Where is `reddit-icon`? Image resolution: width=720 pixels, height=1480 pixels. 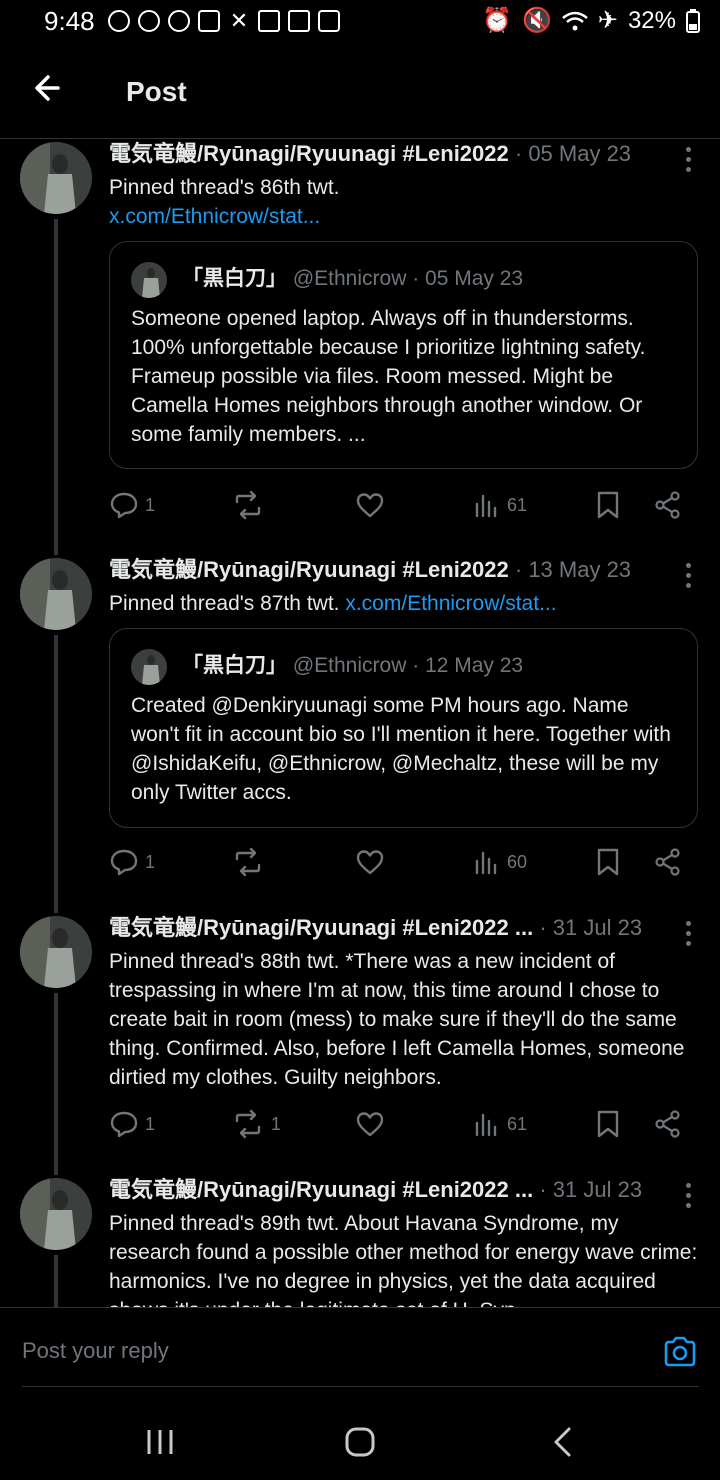
reddit-icon is located at coordinates (179, 21).